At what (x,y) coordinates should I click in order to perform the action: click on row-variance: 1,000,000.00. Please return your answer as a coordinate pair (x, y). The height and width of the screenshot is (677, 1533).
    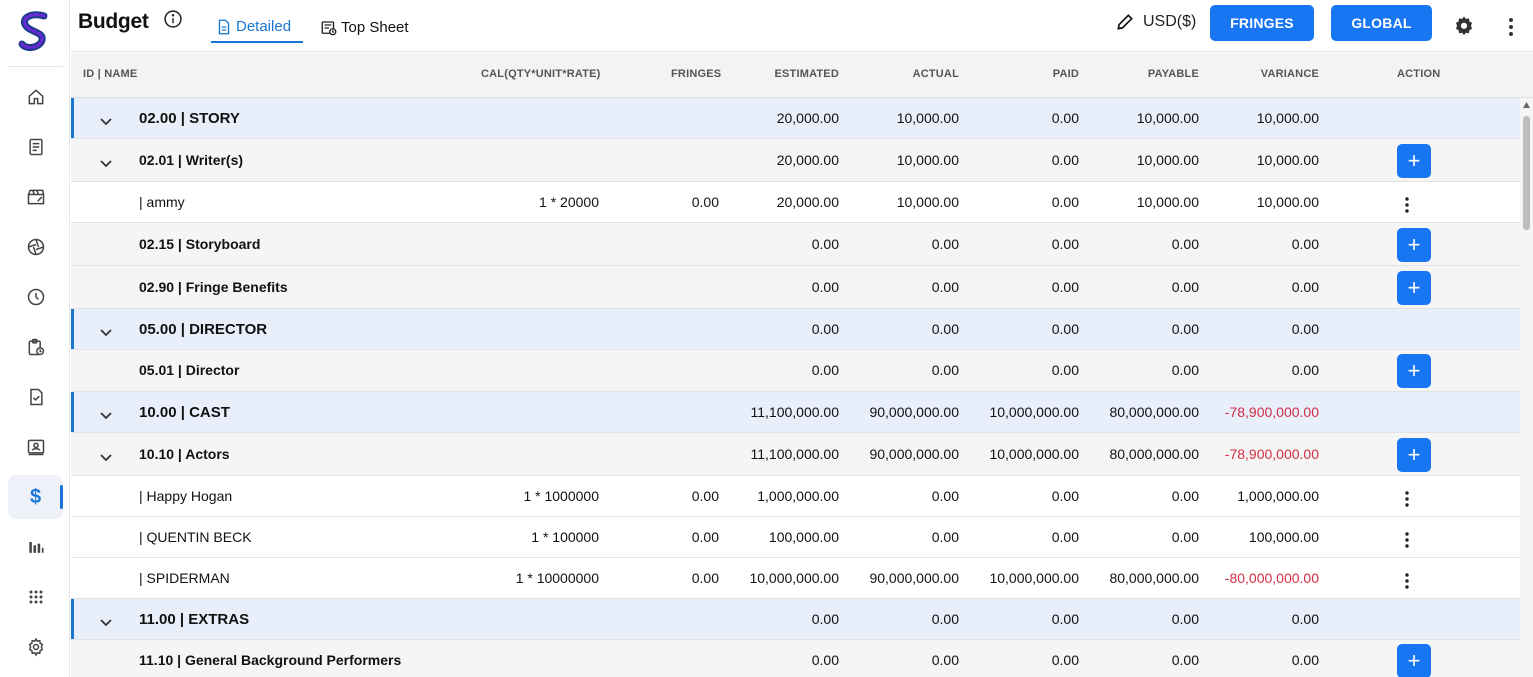
    Looking at the image, I should click on (1278, 496).